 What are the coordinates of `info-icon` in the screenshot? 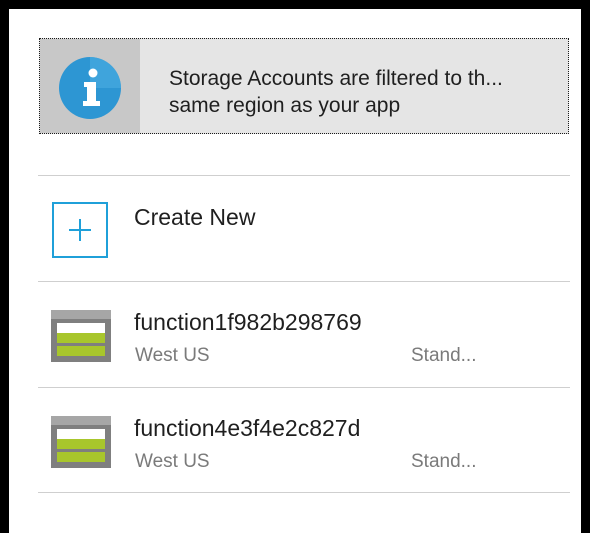 It's located at (90, 88).